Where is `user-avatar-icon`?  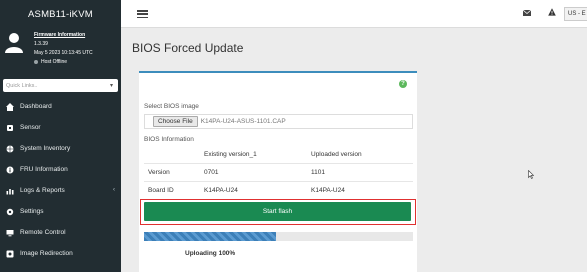 user-avatar-icon is located at coordinates (14, 43).